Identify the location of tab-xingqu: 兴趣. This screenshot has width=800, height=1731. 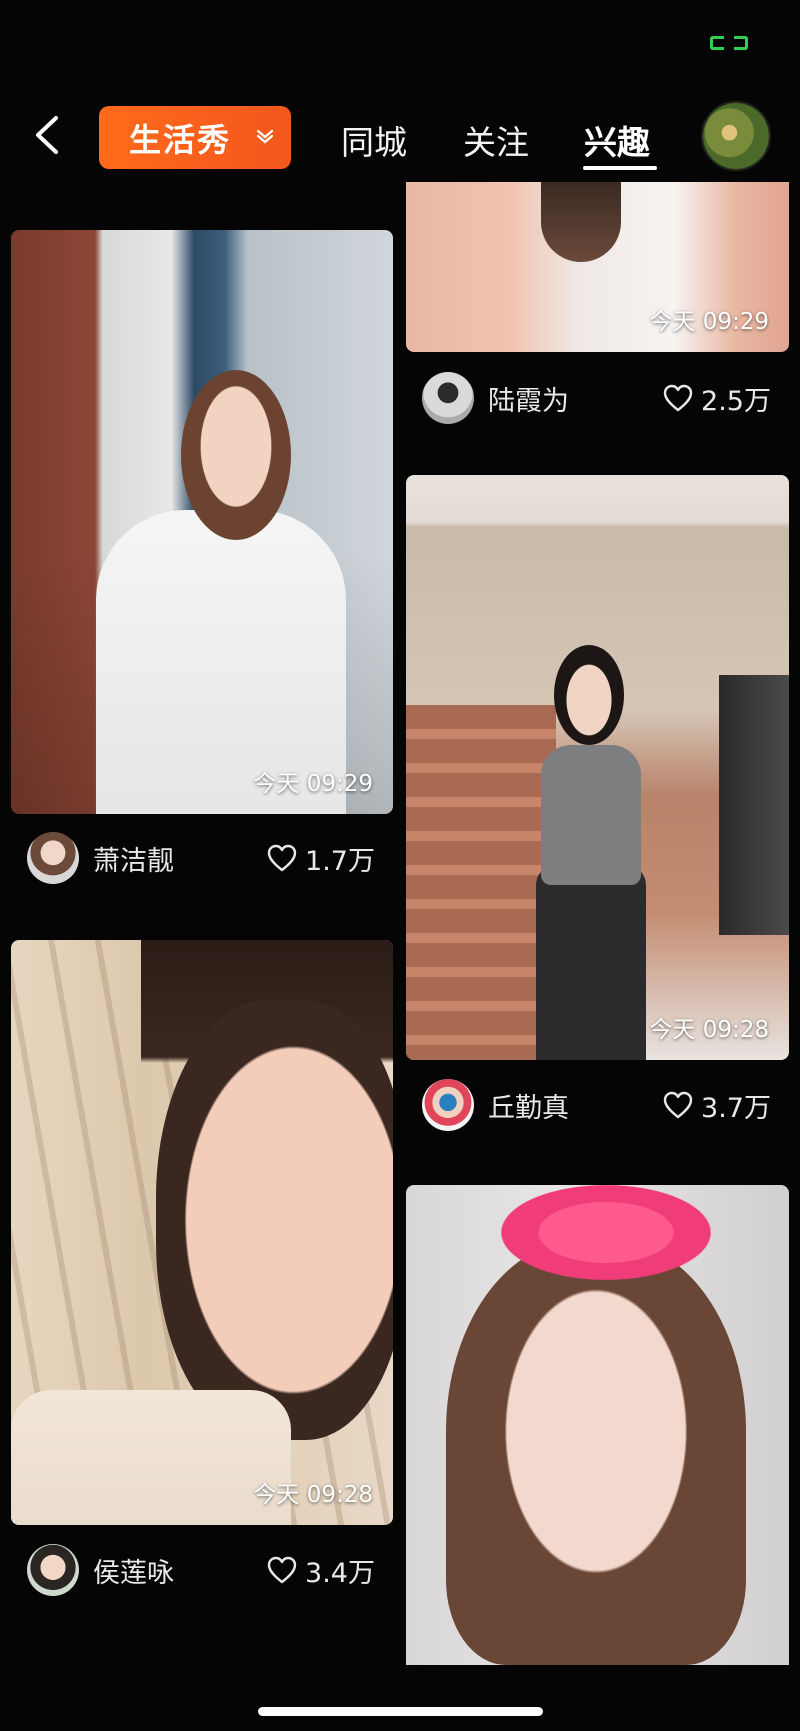
(617, 140).